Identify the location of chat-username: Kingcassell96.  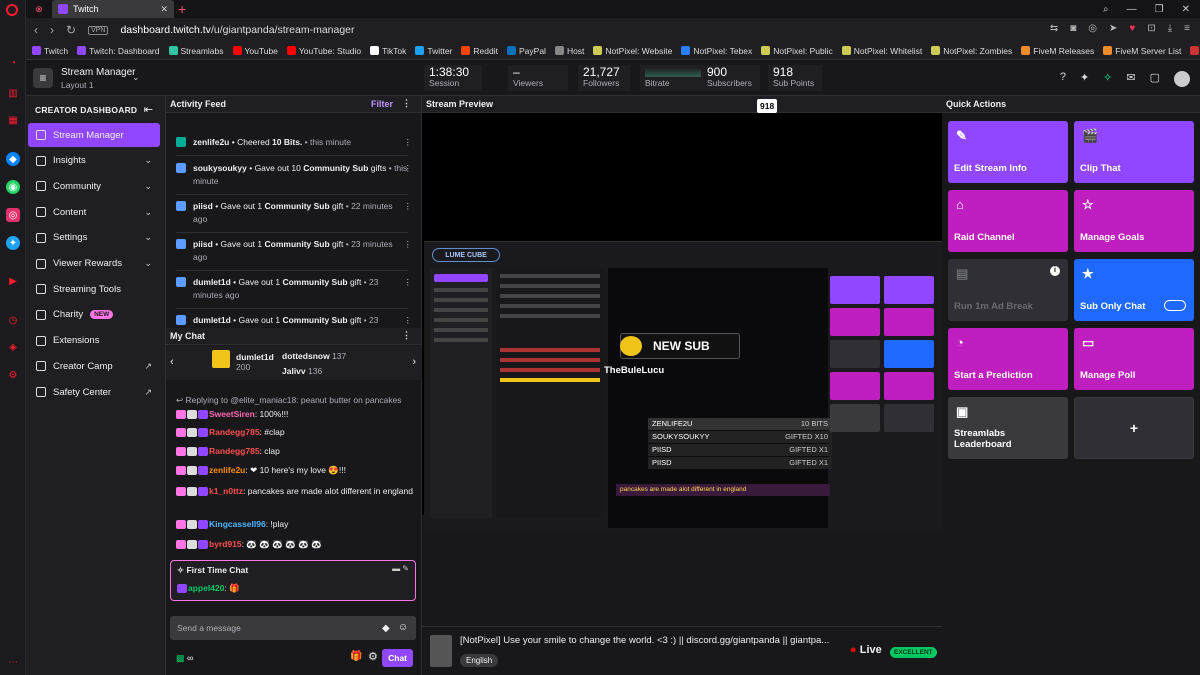
(237, 524).